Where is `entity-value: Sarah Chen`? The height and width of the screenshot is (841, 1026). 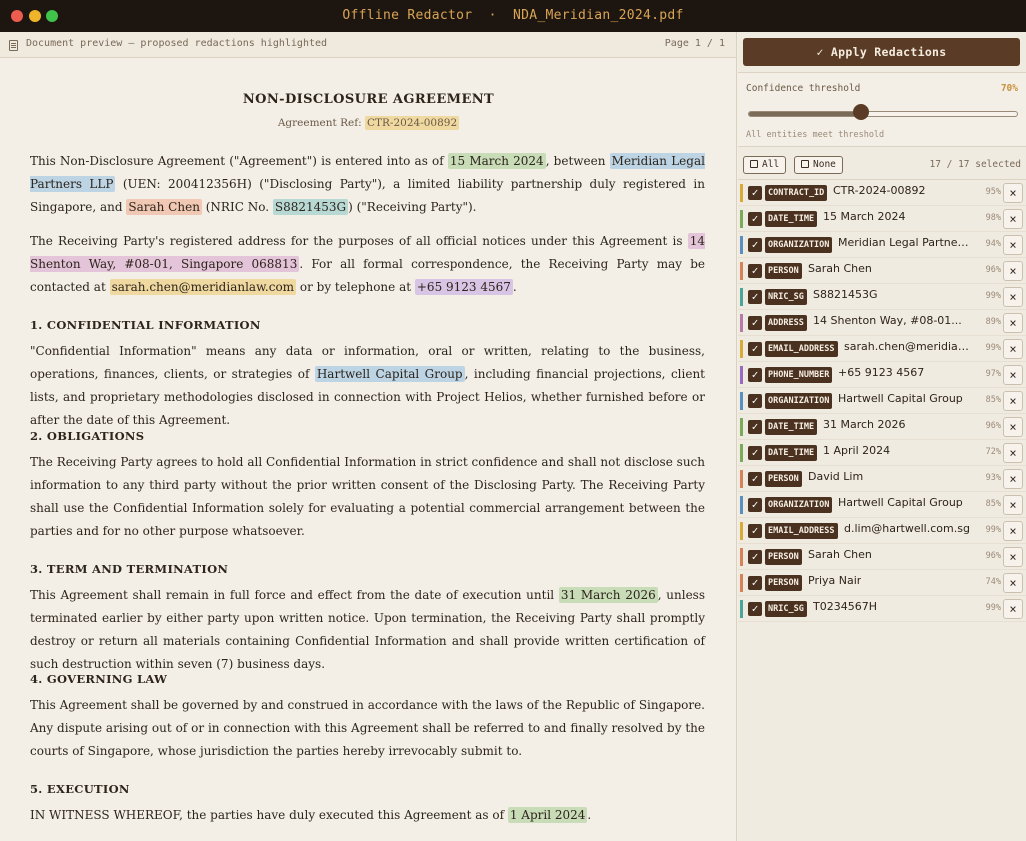 entity-value: Sarah Chen is located at coordinates (840, 554).